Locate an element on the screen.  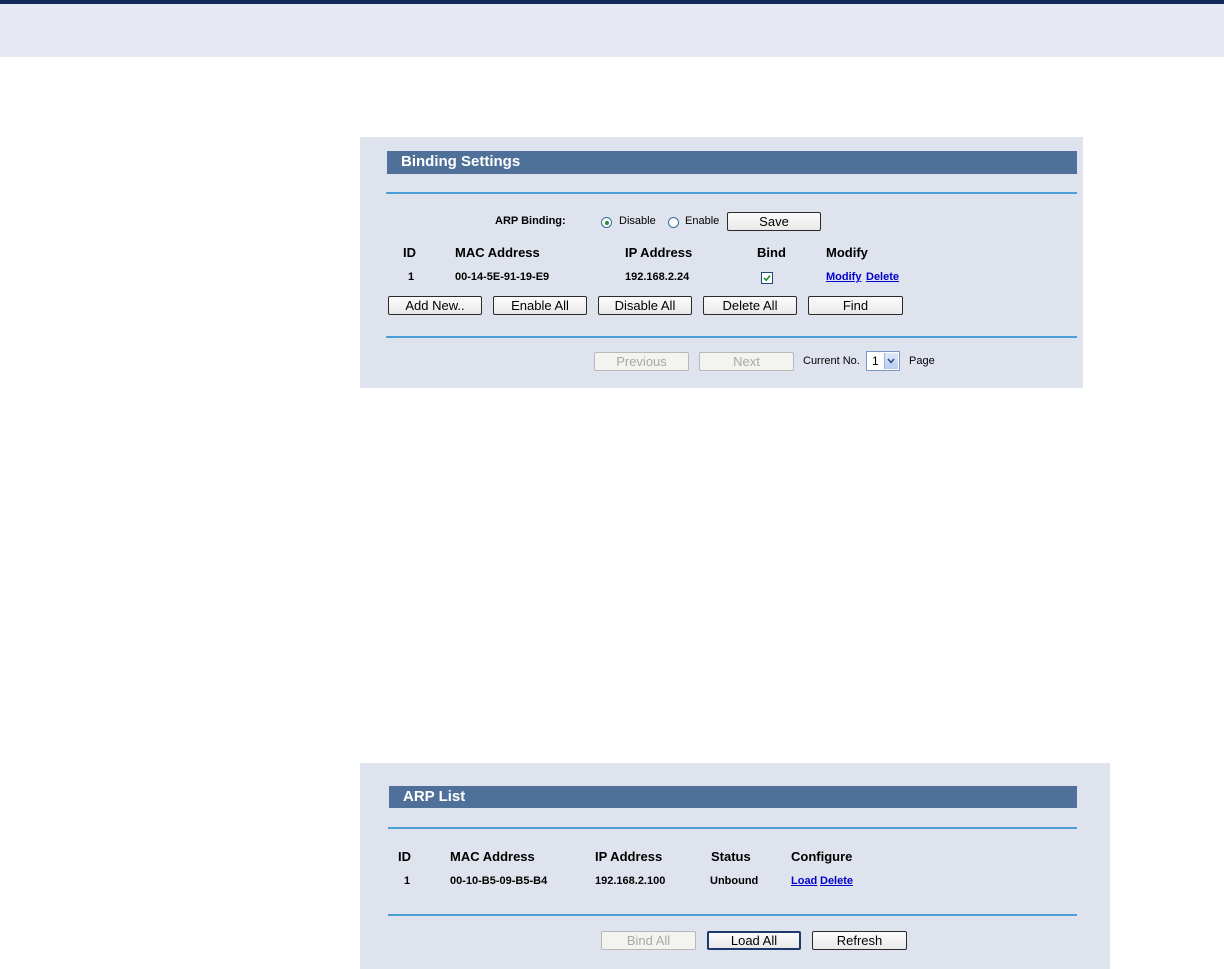
binding-settings-title: Binding Settings is located at coordinates (732, 162).